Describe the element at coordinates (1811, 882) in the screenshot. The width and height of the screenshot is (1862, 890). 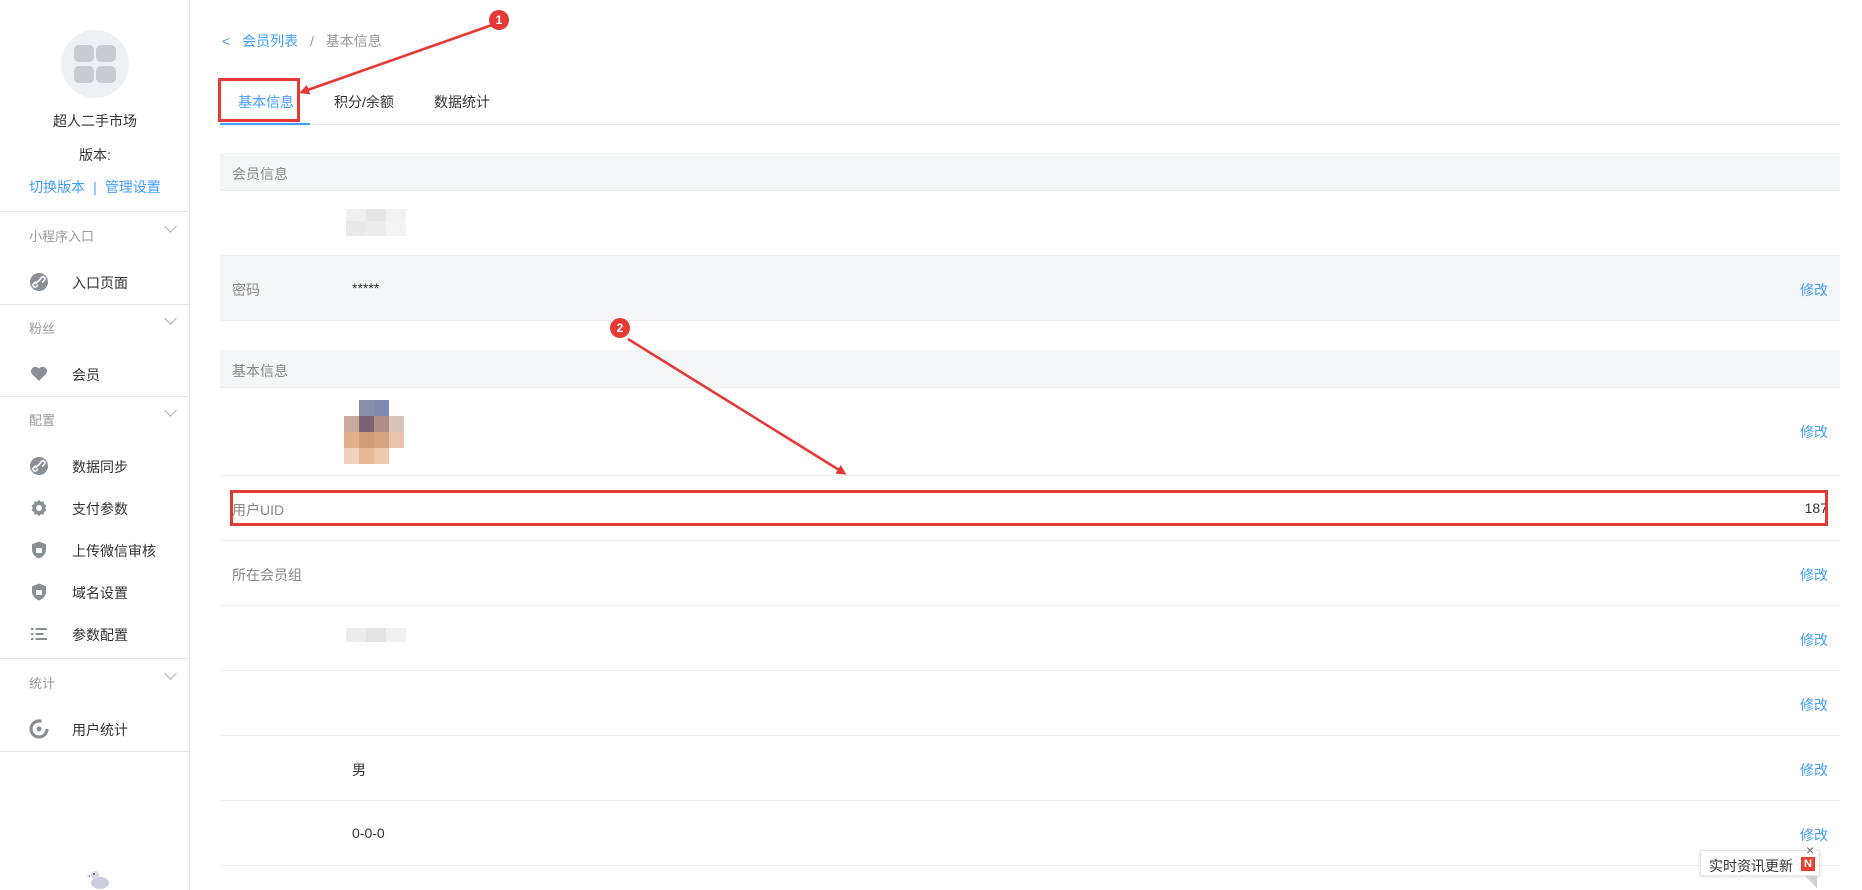
I see `news-tail-decoration` at that location.